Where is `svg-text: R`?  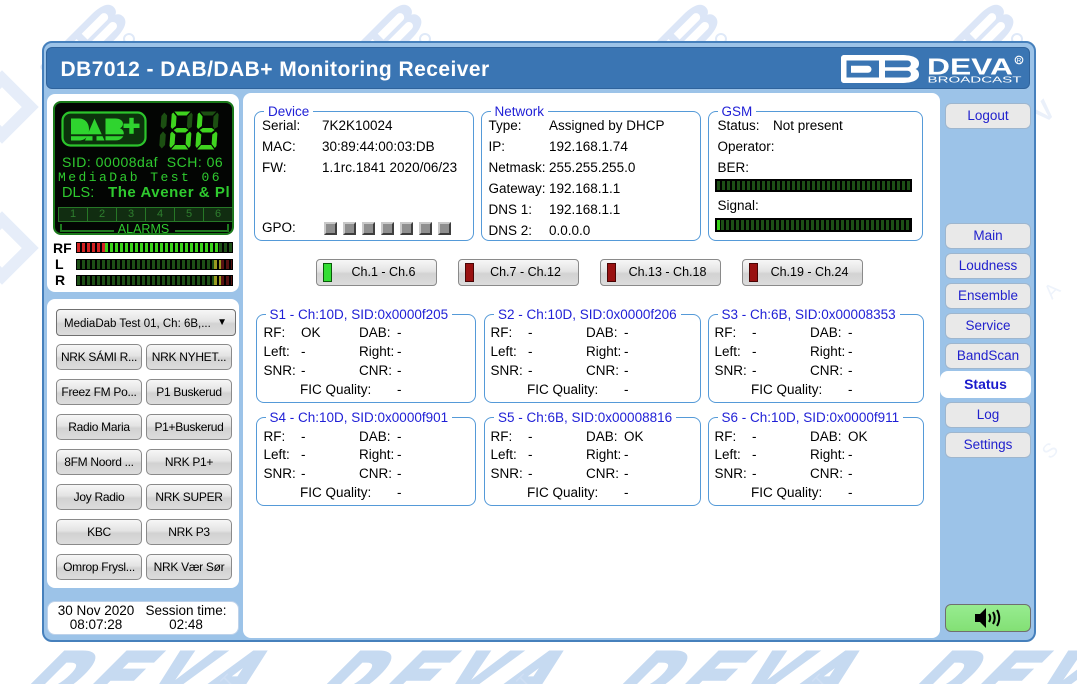
svg-text: R is located at coordinates (1019, 60).